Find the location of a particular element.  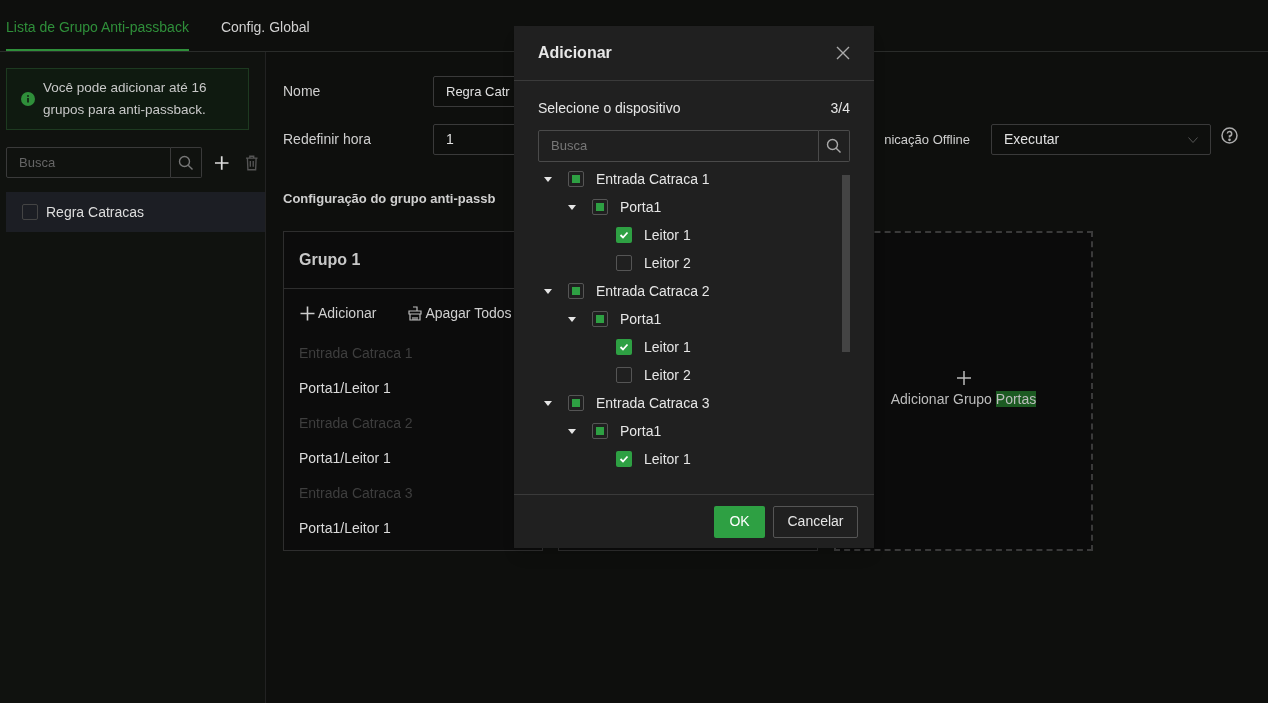

info-icon is located at coordinates (28, 99).